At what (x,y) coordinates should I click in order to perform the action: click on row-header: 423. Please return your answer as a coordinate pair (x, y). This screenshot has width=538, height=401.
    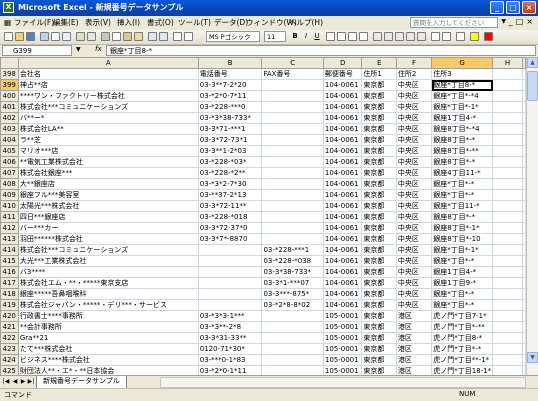
    Looking at the image, I should click on (9, 349).